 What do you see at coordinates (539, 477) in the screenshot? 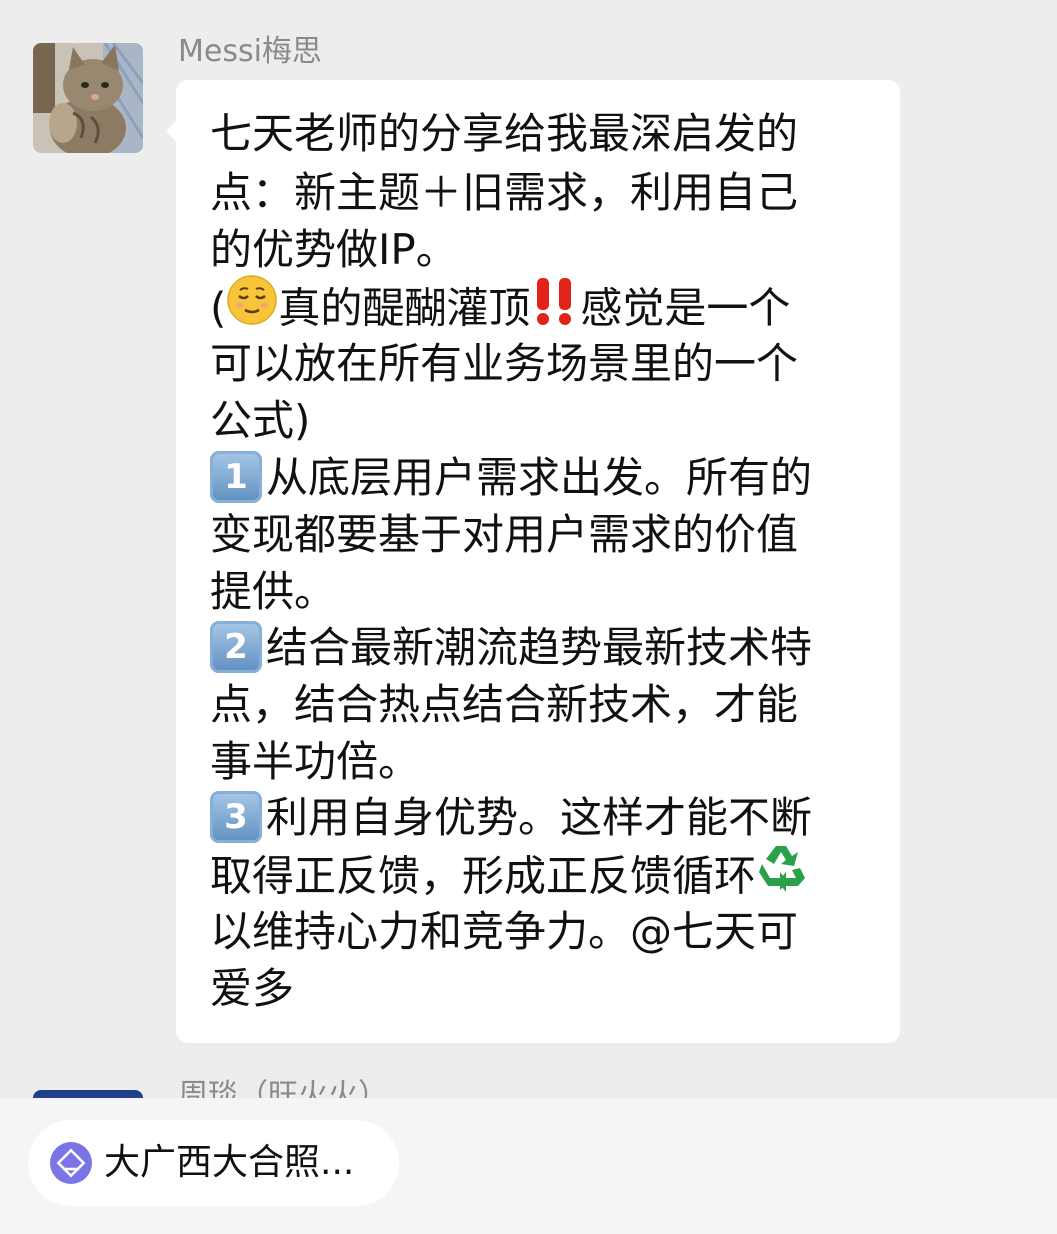
I see `message-text: 从底层用户需求出发。所有的` at bounding box center [539, 477].